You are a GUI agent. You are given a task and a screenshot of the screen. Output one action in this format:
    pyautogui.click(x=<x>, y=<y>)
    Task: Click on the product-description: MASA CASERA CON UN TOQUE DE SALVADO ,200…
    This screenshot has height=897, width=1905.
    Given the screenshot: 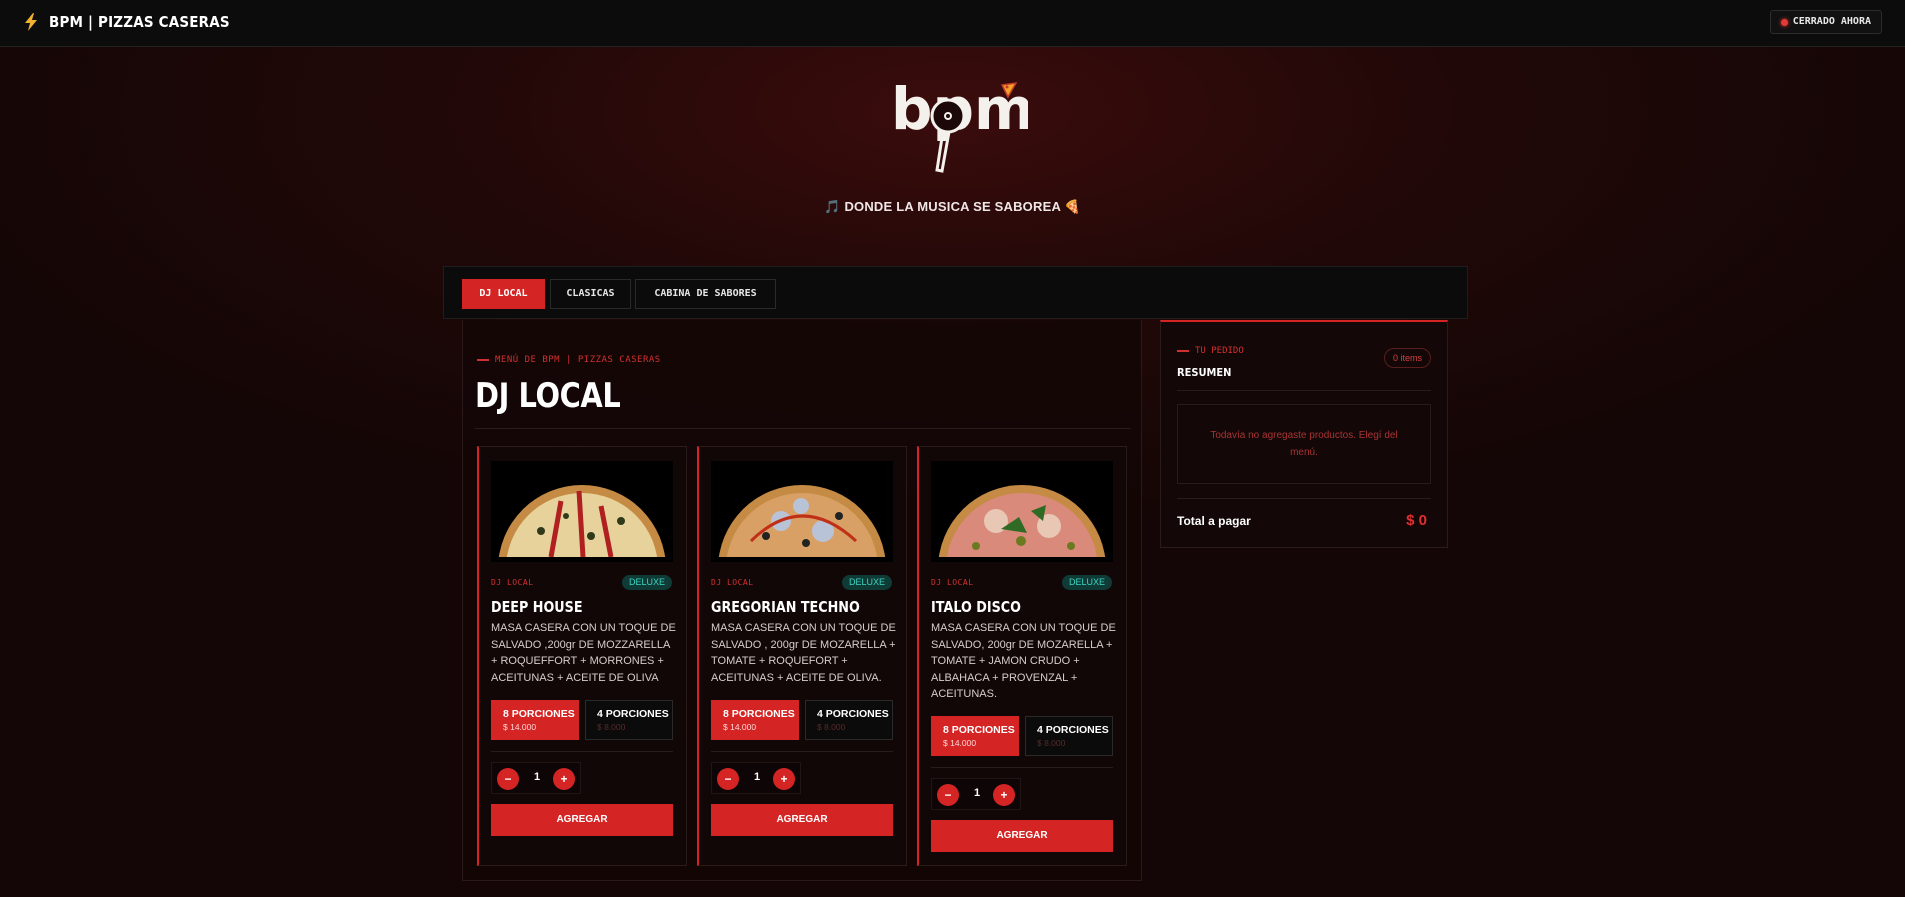 What is the action you would take?
    pyautogui.click(x=583, y=653)
    